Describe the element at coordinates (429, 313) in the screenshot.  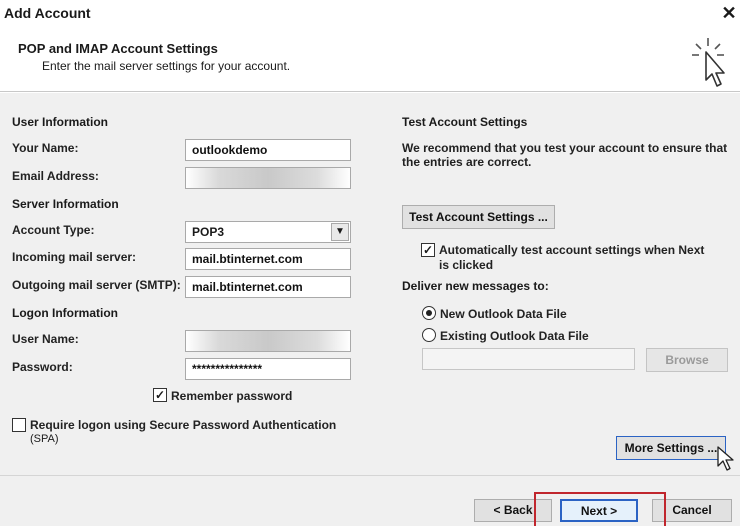
I see `new-data-file-radio` at that location.